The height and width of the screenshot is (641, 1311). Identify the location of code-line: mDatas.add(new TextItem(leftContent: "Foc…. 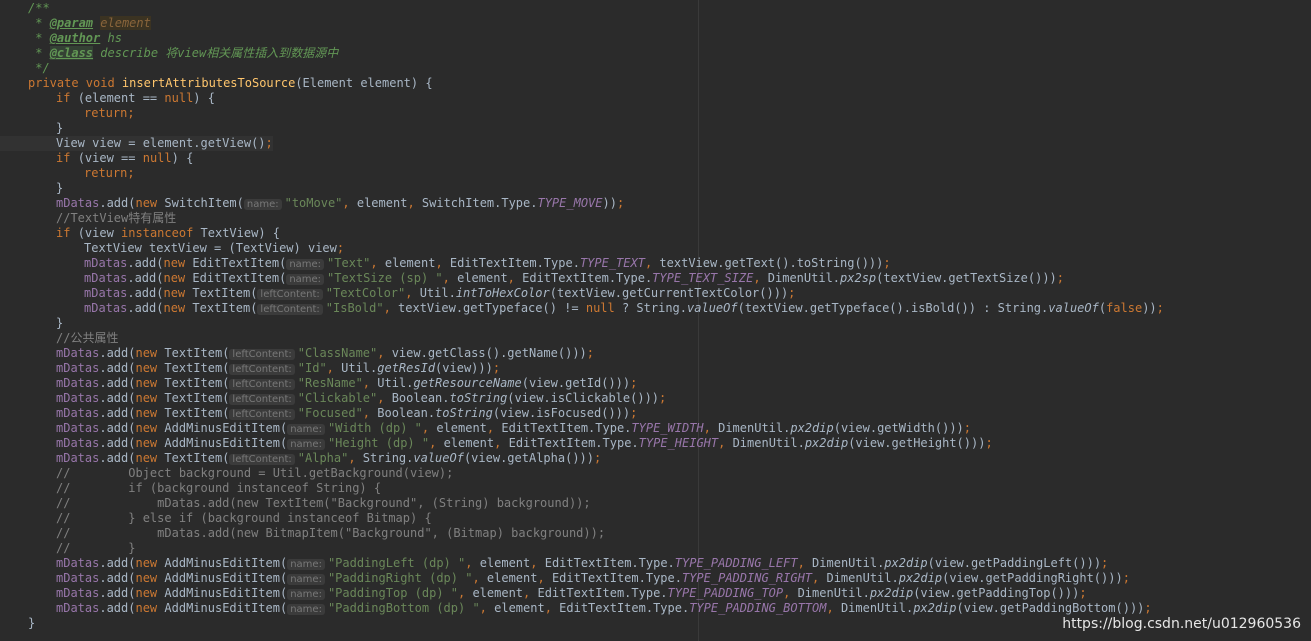
(318, 413).